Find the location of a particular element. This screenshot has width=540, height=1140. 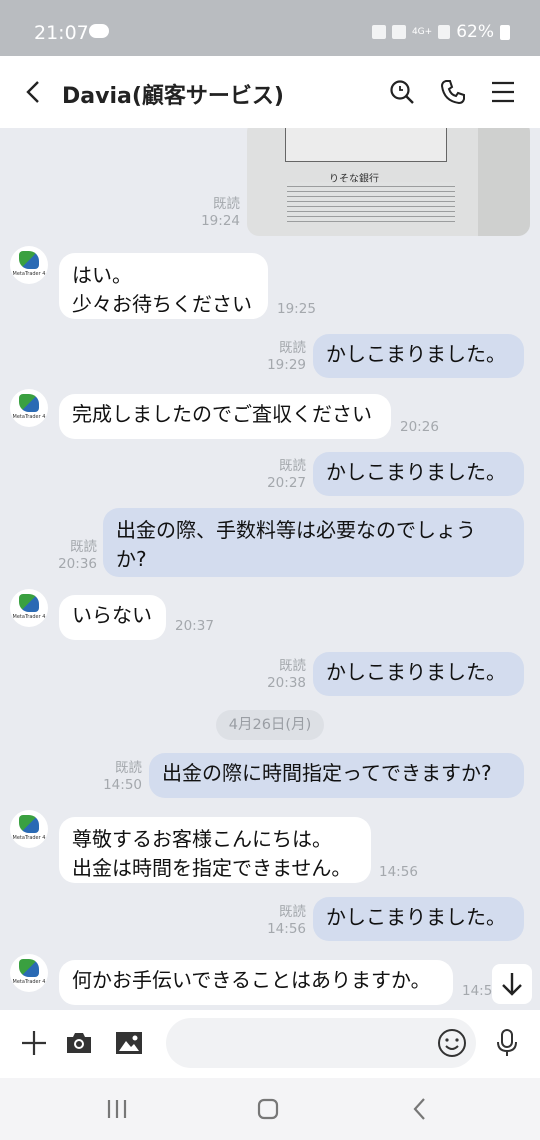

navigation-bar is located at coordinates (270, 1109).